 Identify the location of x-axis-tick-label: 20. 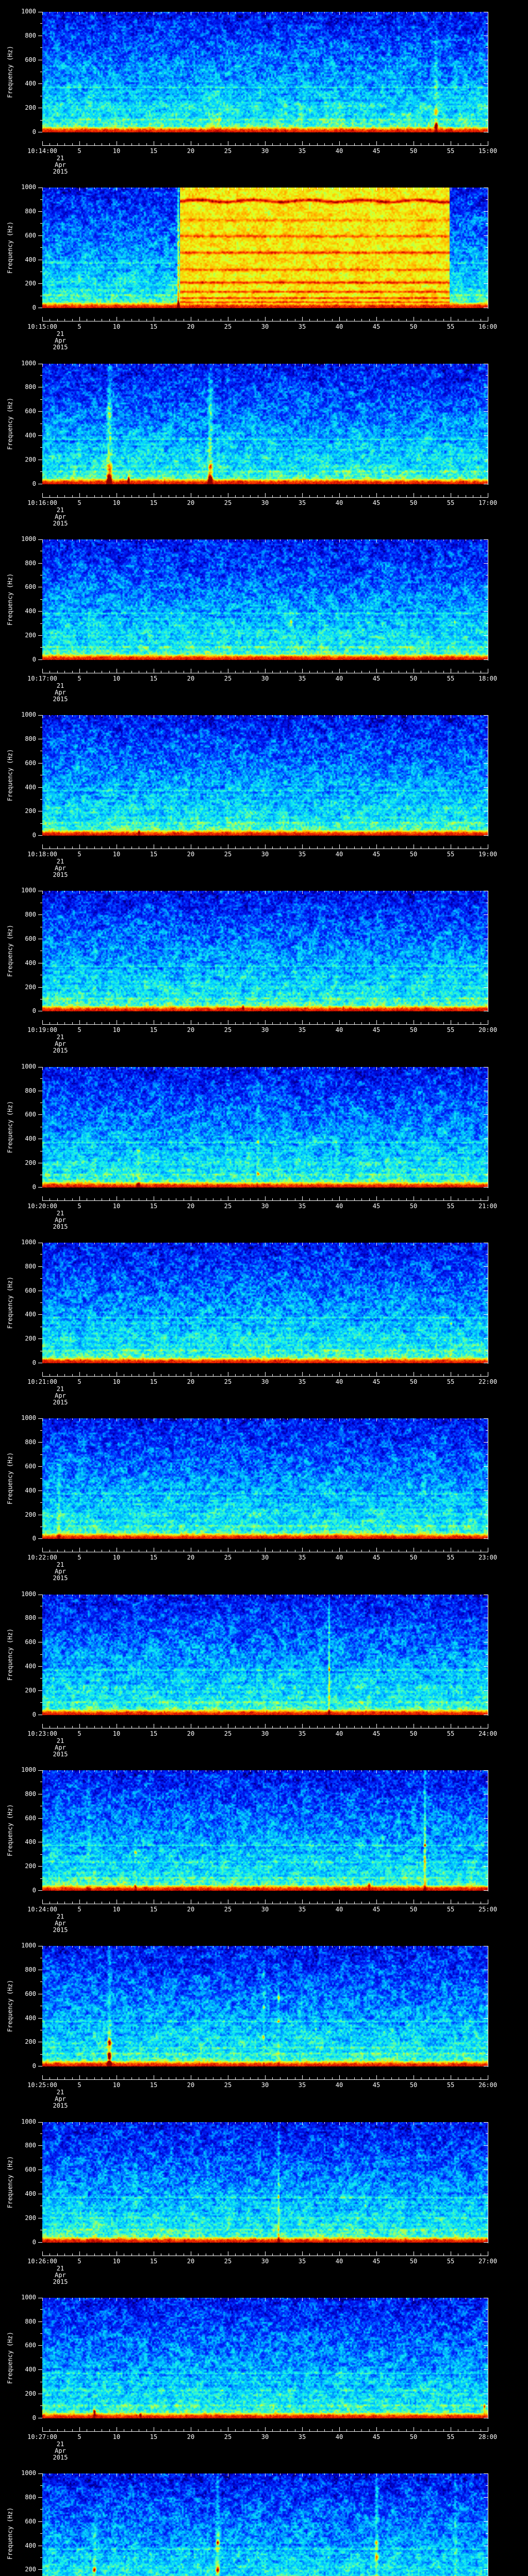
(191, 2085).